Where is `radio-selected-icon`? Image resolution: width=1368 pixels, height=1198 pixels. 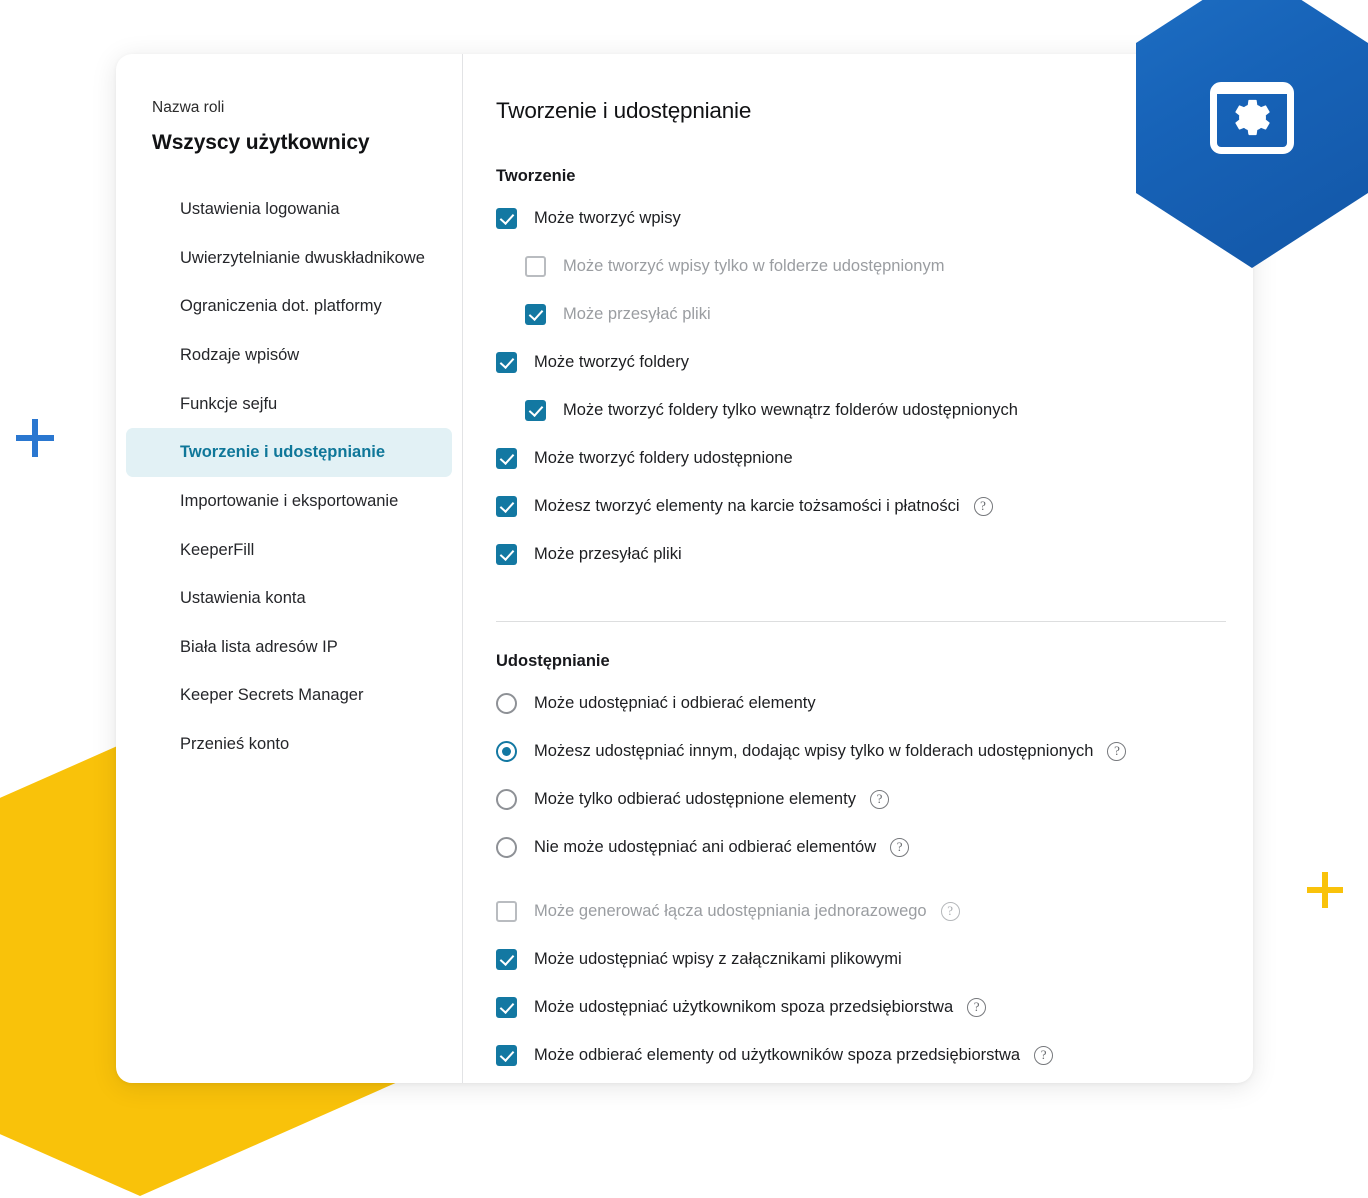
radio-selected-icon is located at coordinates (506, 751).